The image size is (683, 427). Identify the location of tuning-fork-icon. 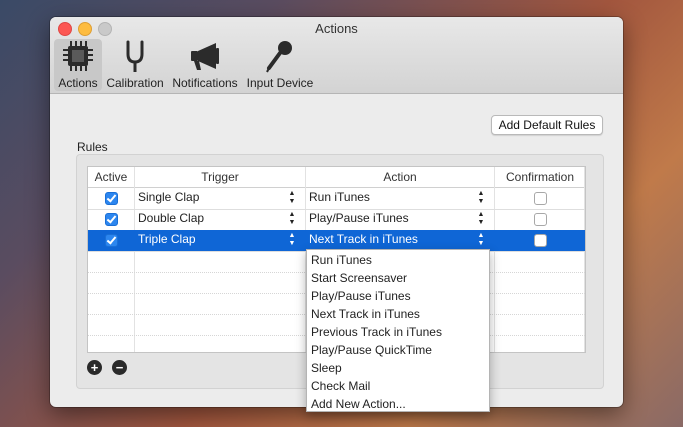
(135, 56).